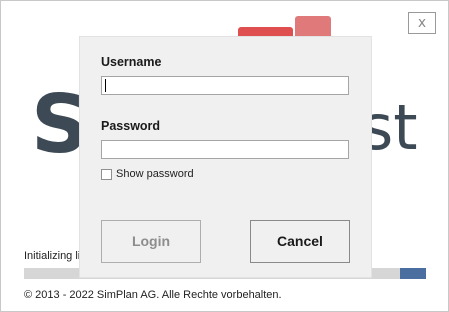 The height and width of the screenshot is (312, 449). Describe the element at coordinates (413, 273) in the screenshot. I see `progress-fill` at that location.